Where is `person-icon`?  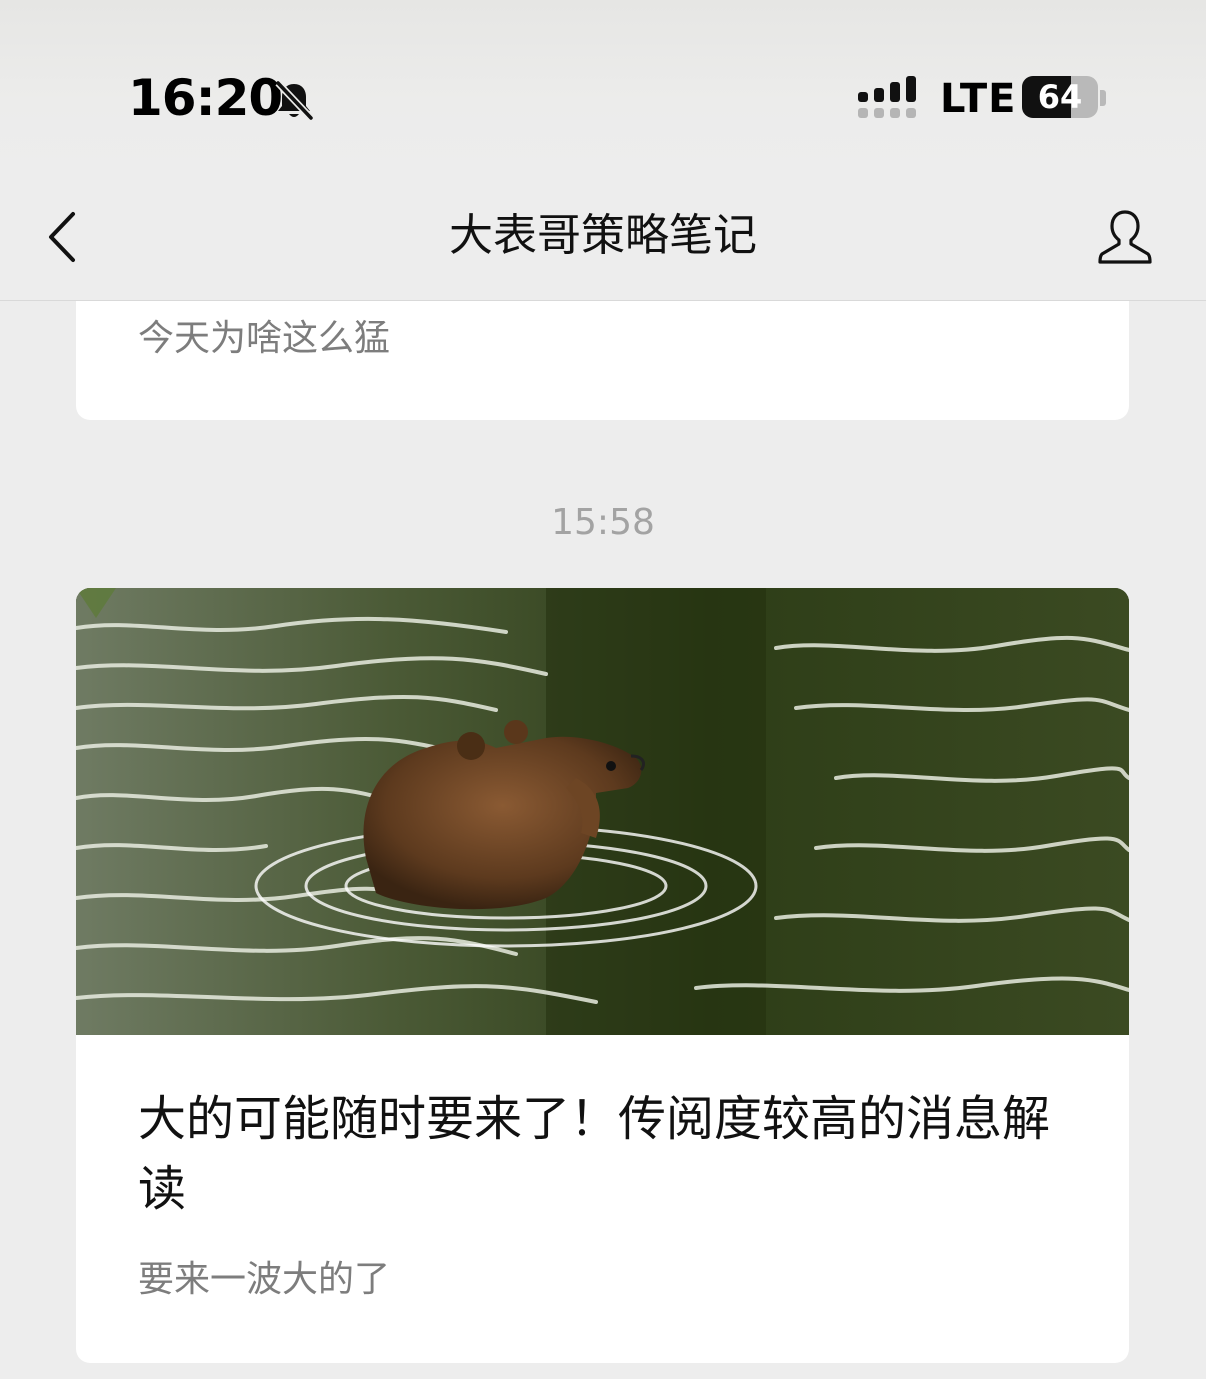
person-icon is located at coordinates (1125, 237).